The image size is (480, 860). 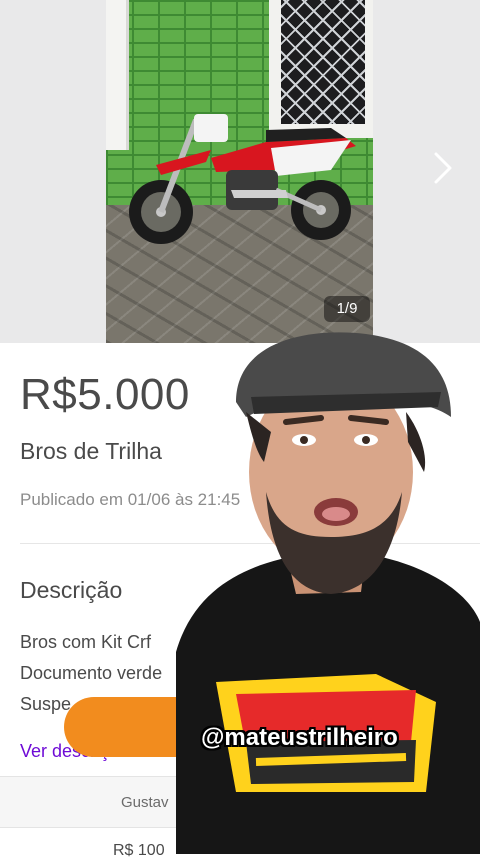 I want to click on next-image-button, so click(x=443, y=168).